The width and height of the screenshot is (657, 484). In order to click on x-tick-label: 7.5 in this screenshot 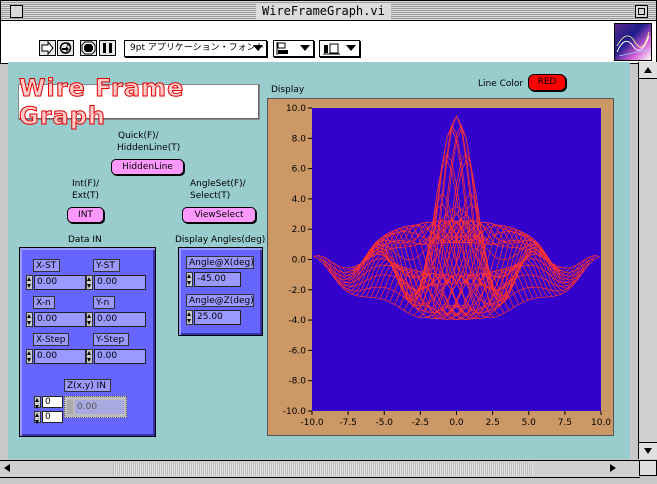, I will do `click(565, 423)`.